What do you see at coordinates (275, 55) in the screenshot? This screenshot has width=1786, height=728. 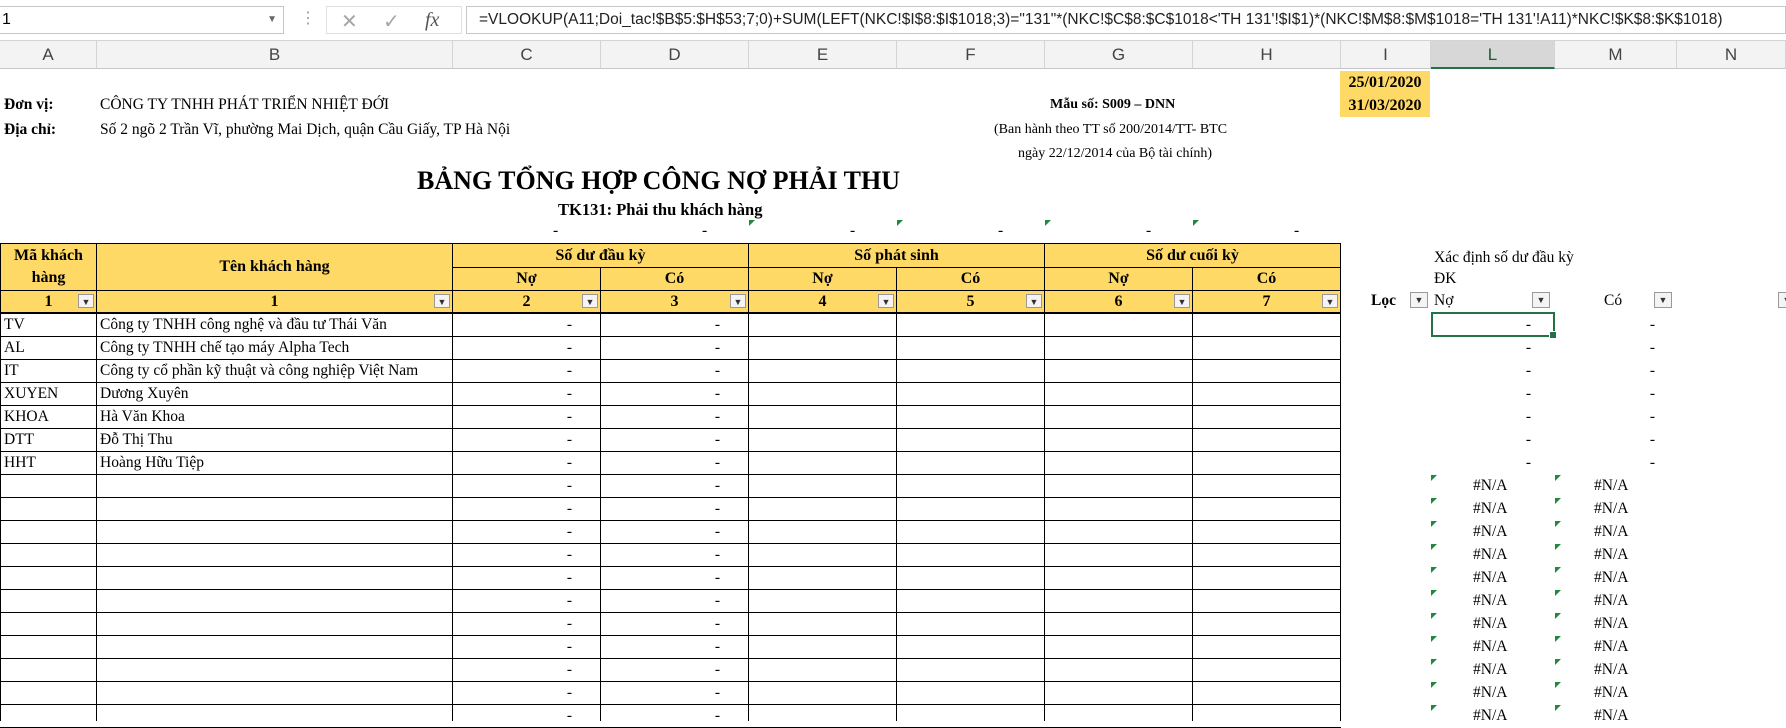 I see `column-header-b: B` at bounding box center [275, 55].